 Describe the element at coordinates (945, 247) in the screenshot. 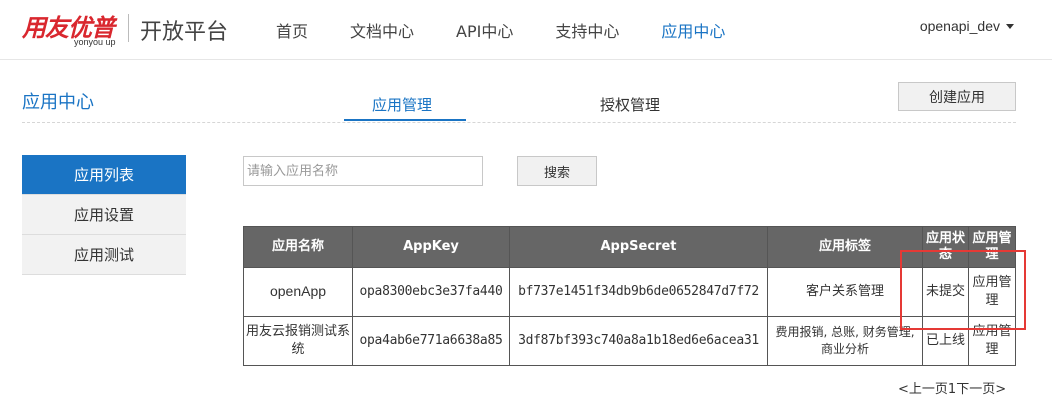

I see `col-header-status: 应用状态` at that location.